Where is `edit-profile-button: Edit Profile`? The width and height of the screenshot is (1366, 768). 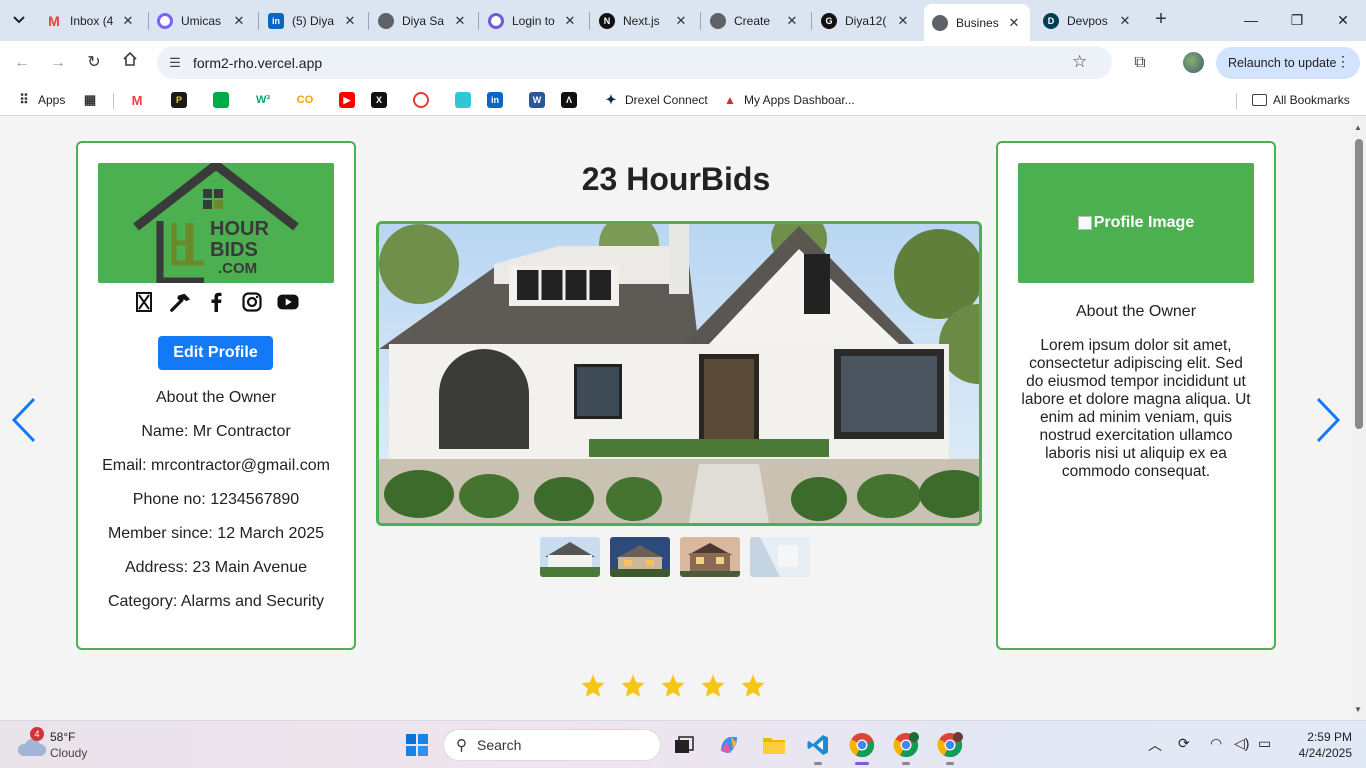 edit-profile-button: Edit Profile is located at coordinates (215, 353).